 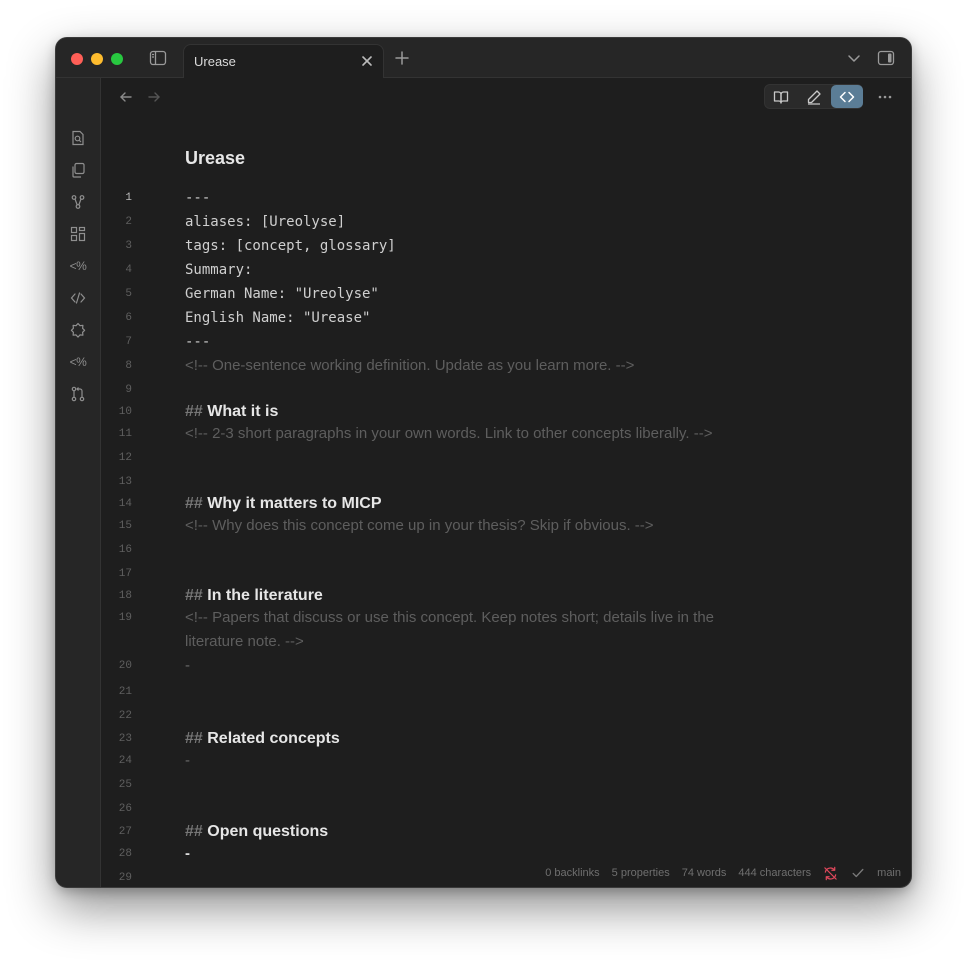 I want to click on line-number: 29, so click(x=125, y=878).